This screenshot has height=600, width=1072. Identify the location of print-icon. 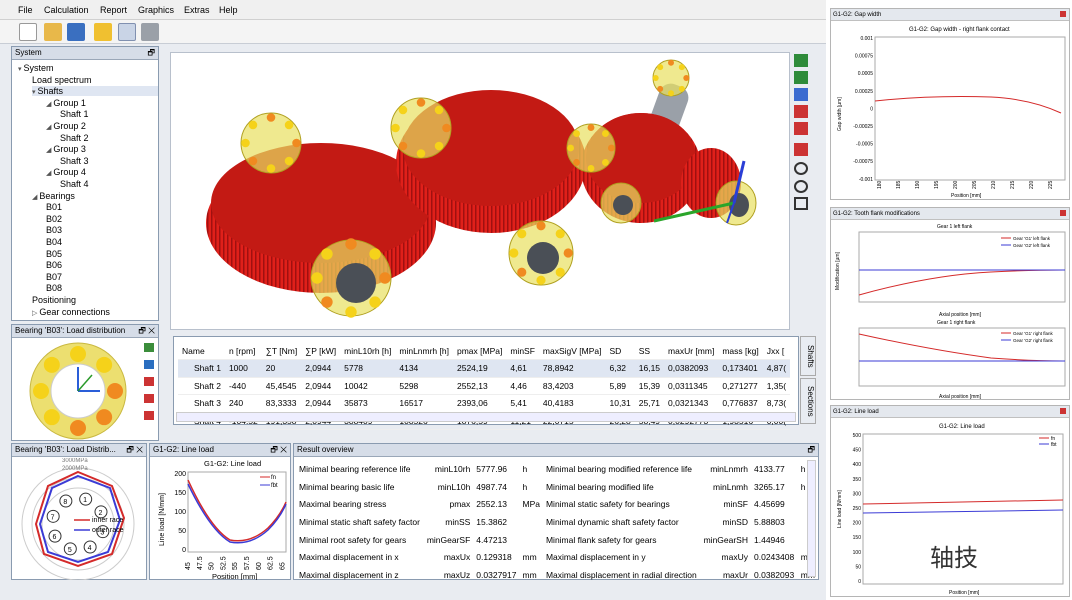
(150, 32).